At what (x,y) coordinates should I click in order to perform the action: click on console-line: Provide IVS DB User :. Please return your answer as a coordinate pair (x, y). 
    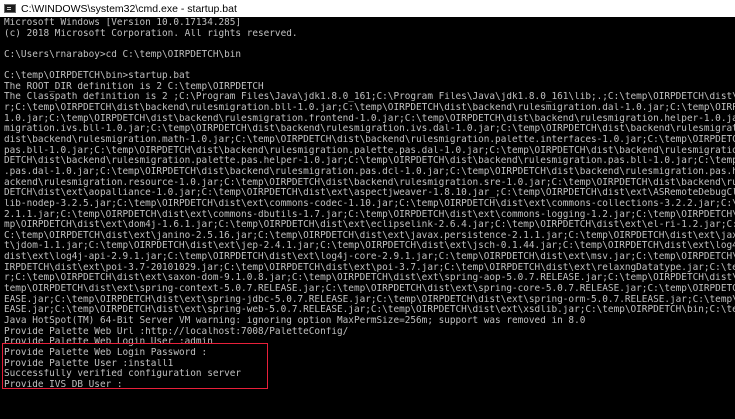
    Looking at the image, I should click on (63, 384).